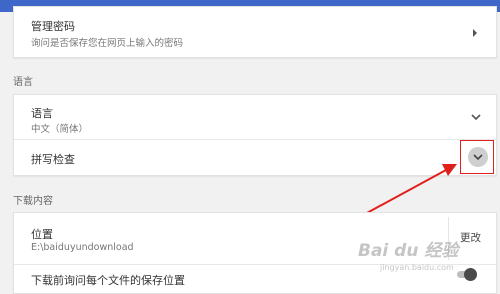 The height and width of the screenshot is (294, 500). I want to click on download-location-title: 位置, so click(42, 234).